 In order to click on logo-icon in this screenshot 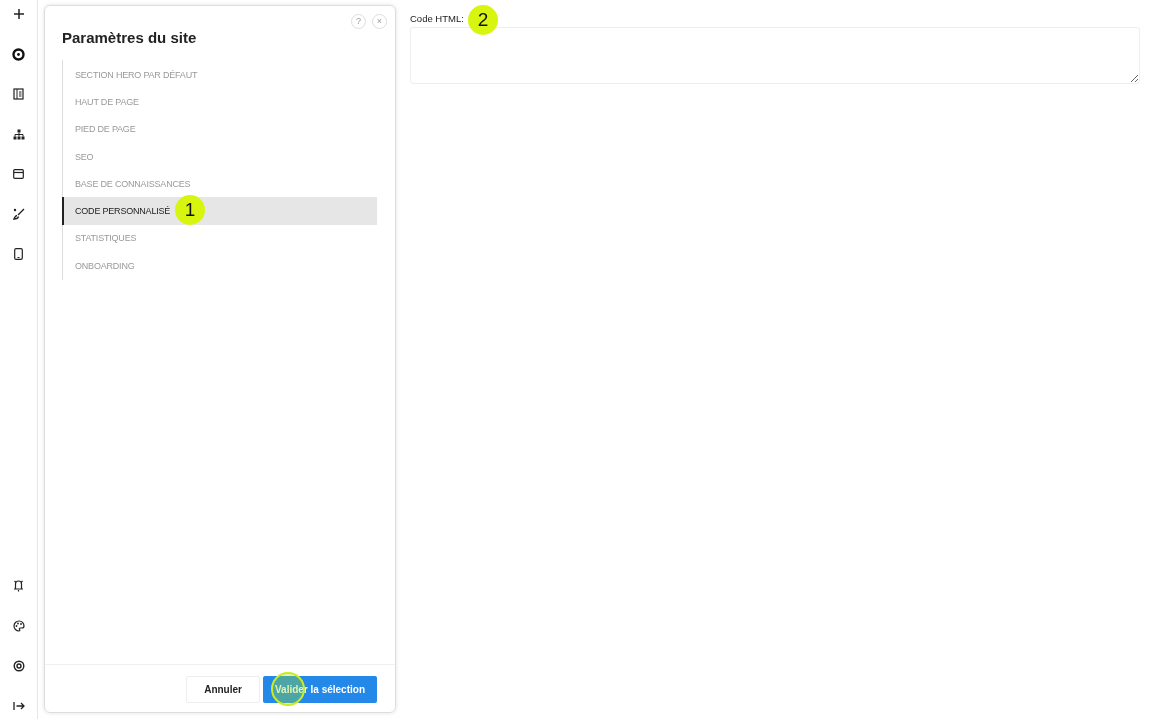, I will do `click(18, 54)`.